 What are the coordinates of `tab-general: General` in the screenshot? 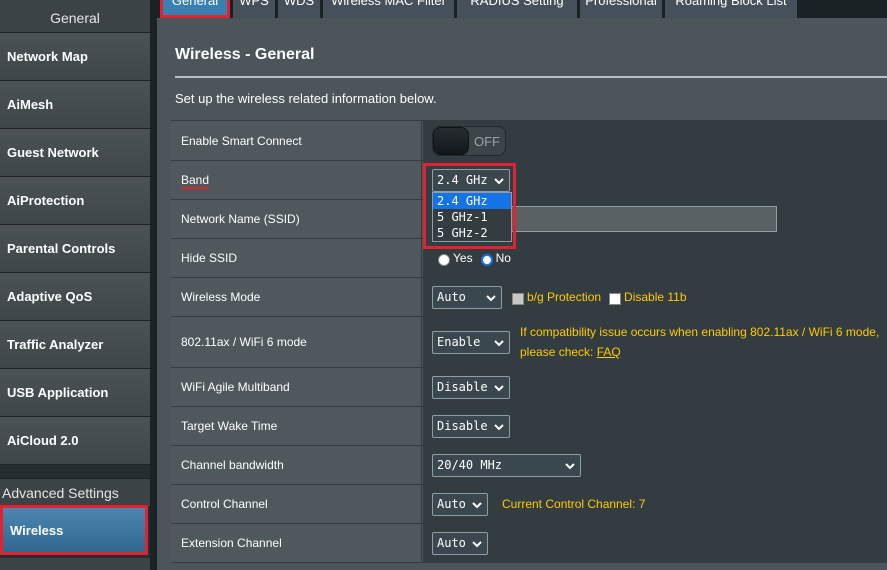 It's located at (195, 9).